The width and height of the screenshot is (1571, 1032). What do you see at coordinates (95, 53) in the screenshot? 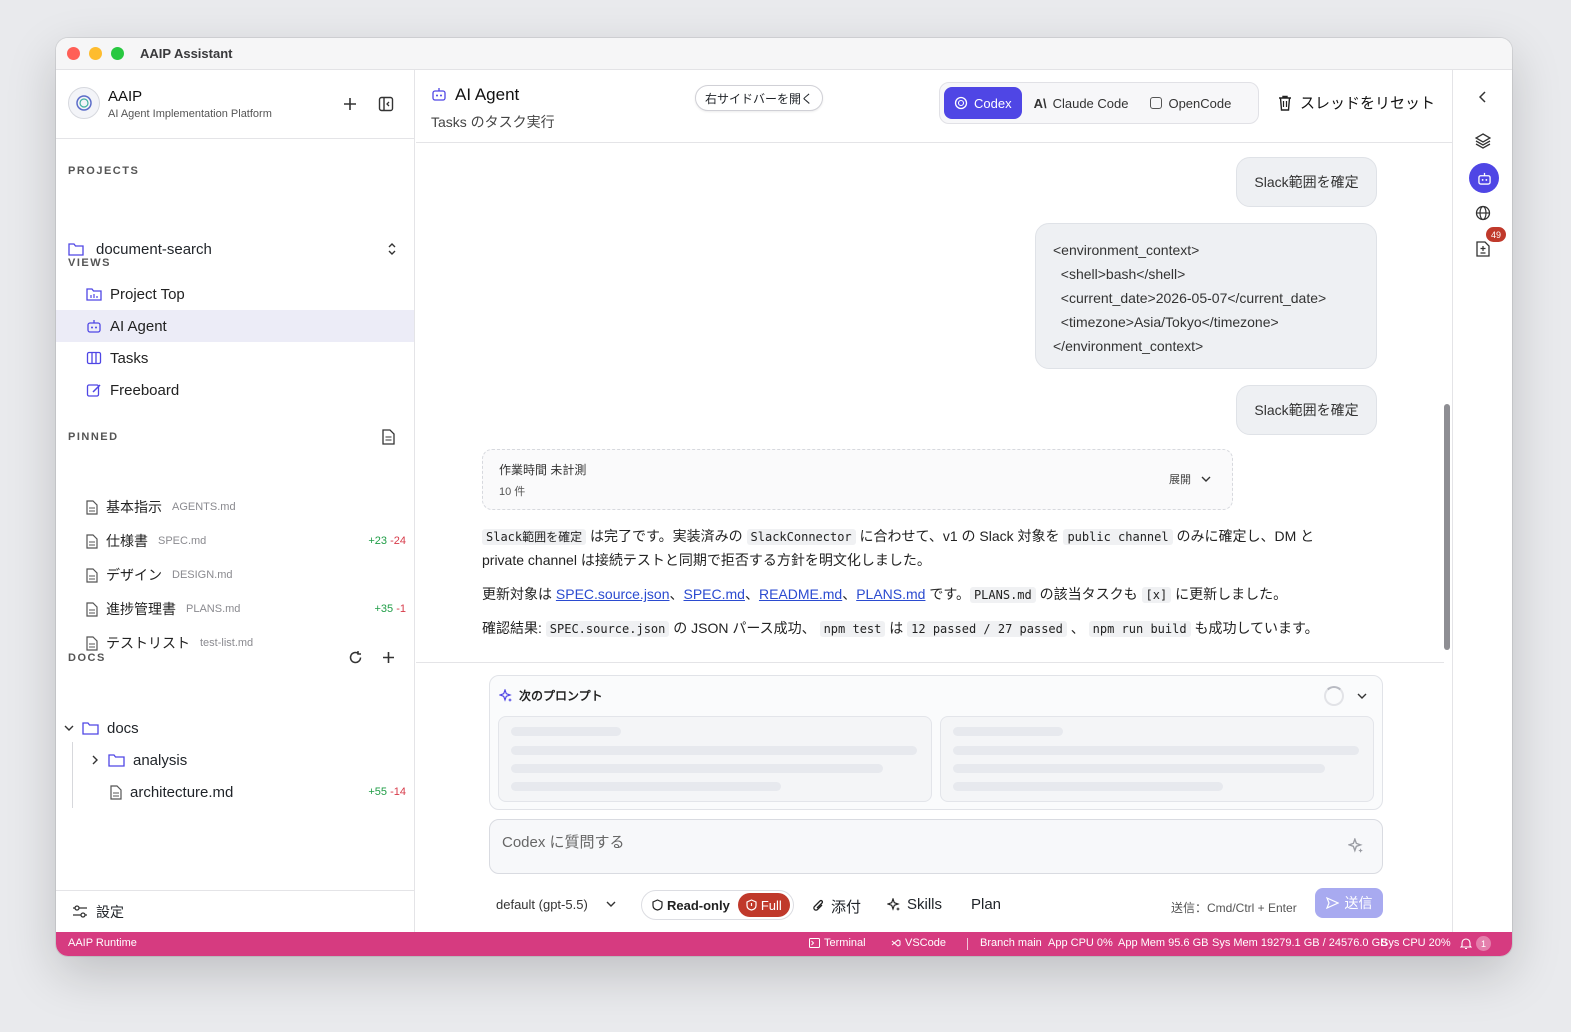
I see `minimize-window-button` at bounding box center [95, 53].